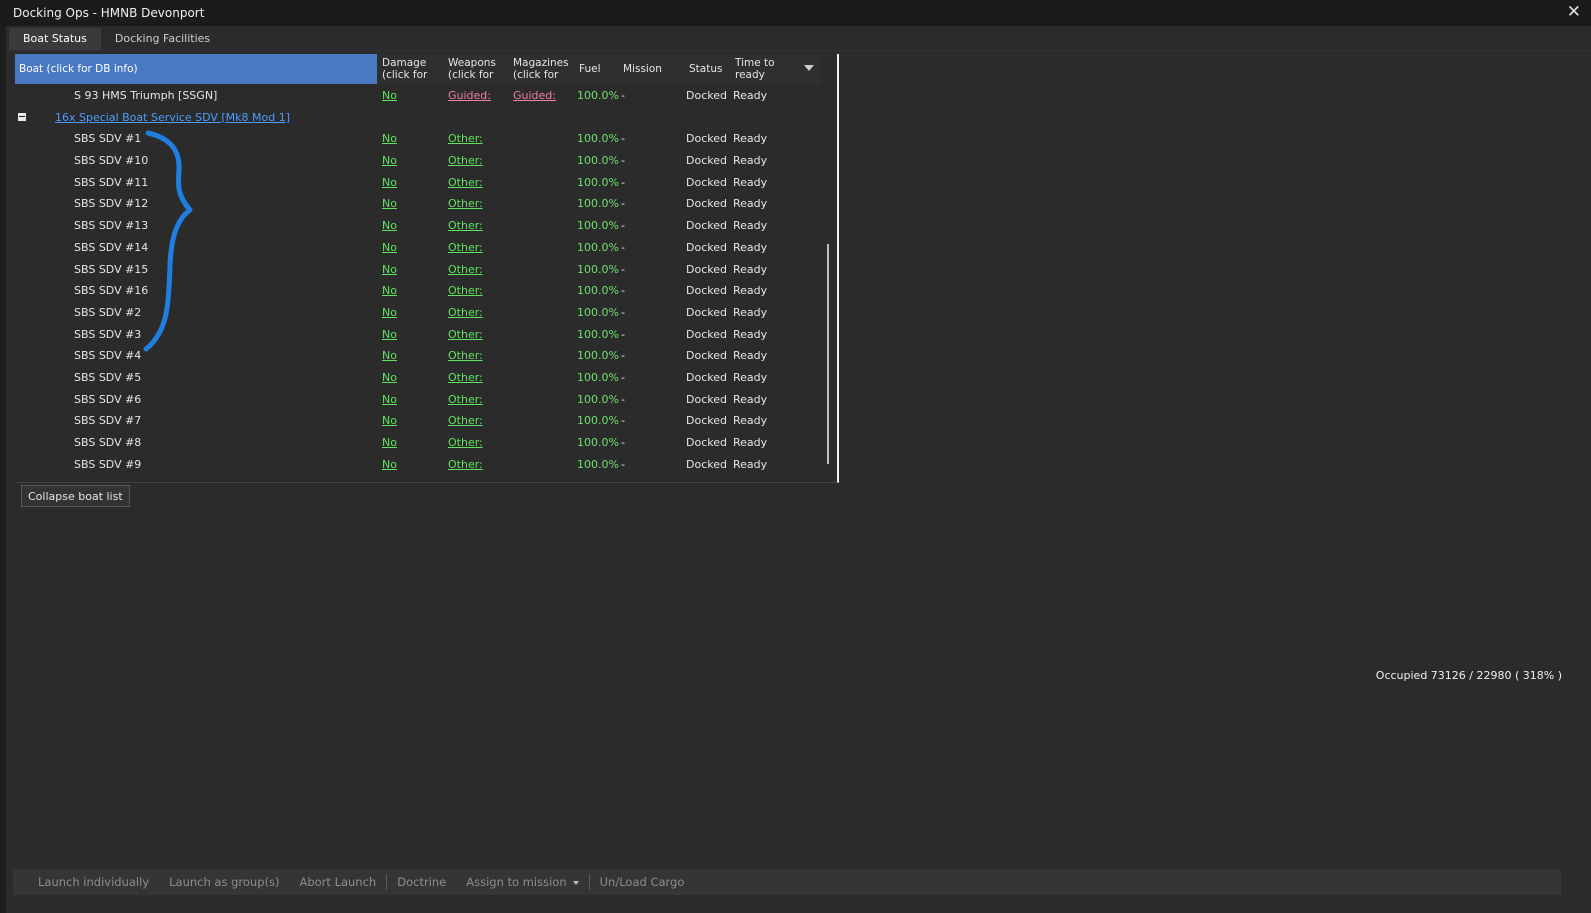 This screenshot has width=1591, height=913. What do you see at coordinates (86, 882) in the screenshot?
I see `launch-individually-button: Launch individually` at bounding box center [86, 882].